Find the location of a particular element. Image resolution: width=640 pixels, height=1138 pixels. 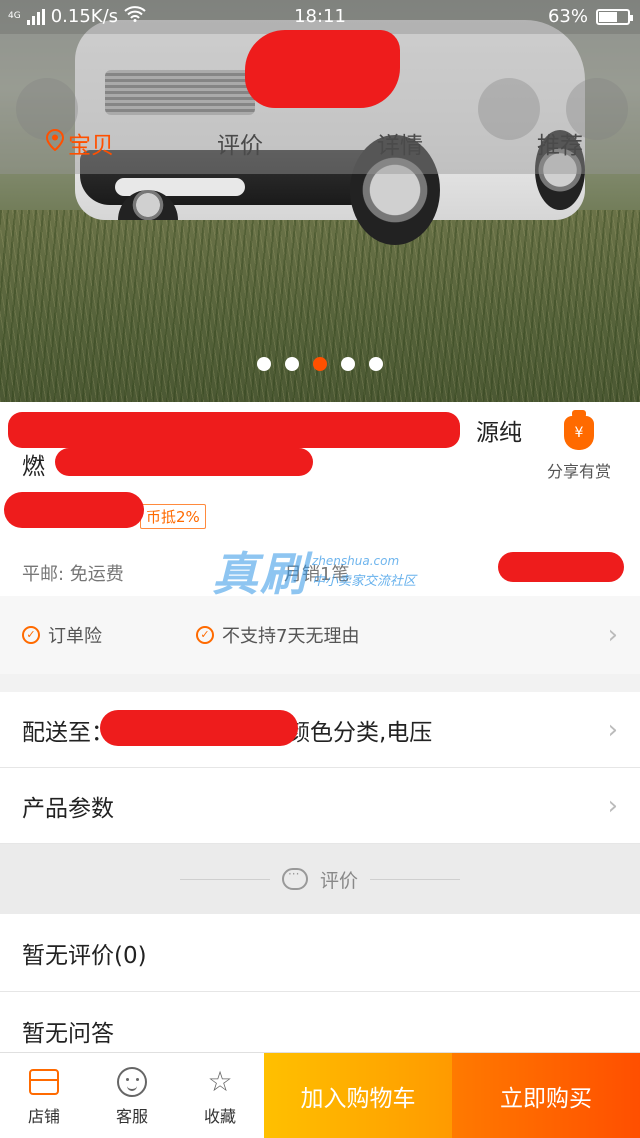

battery-icon is located at coordinates (614, 16).